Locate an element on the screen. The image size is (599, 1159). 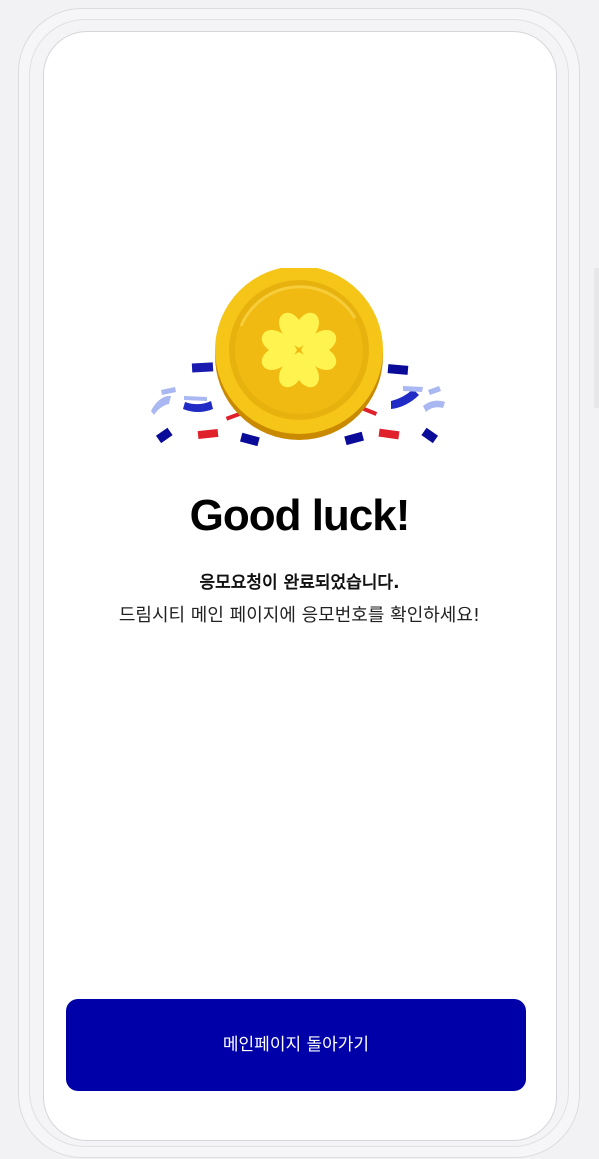
back-to-main-button: 메인페이지 돌아가기 is located at coordinates (296, 1045).